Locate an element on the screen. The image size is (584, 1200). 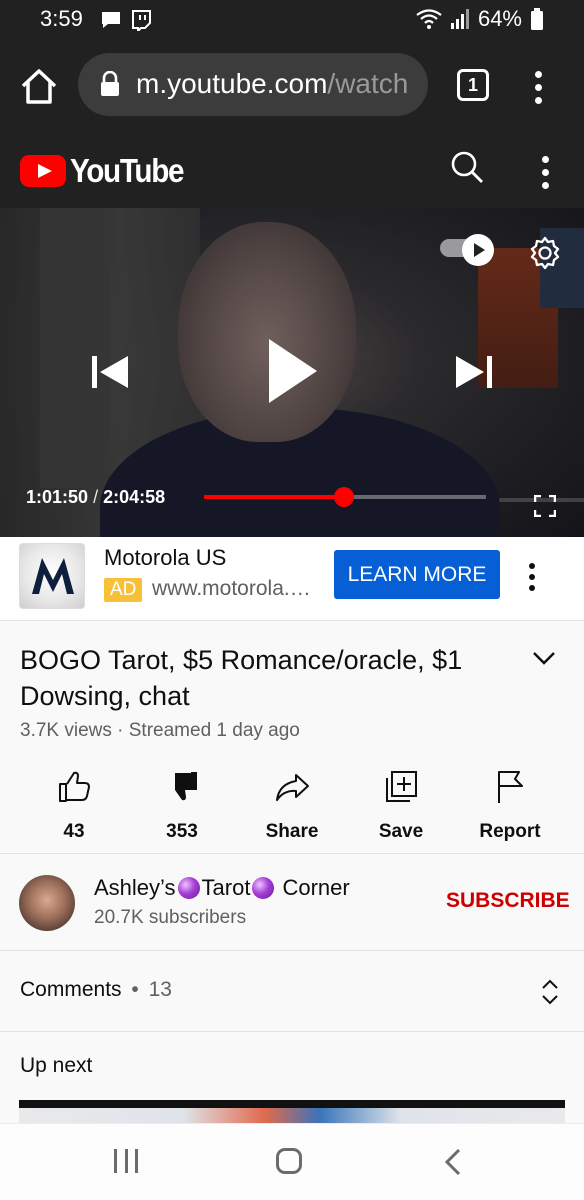
play-icon is located at coordinates (292, 371).